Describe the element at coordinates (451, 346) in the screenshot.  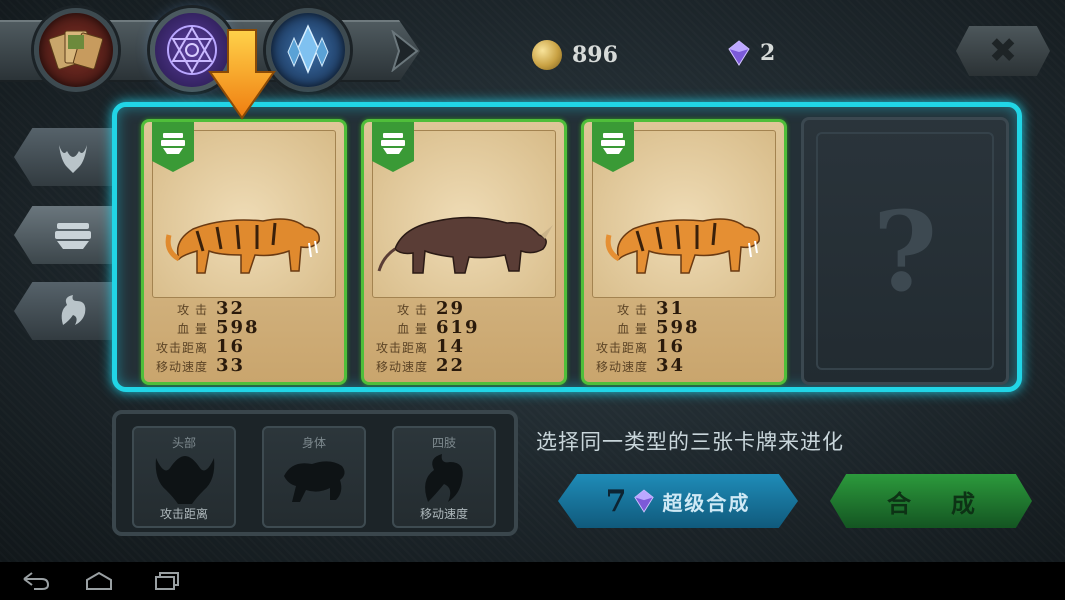
I see `stat-value: 14` at that location.